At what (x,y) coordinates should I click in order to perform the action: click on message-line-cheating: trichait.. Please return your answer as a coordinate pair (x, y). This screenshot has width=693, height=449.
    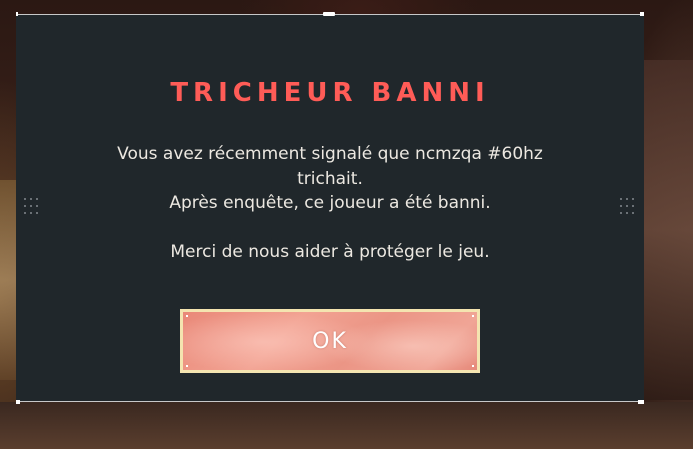
    Looking at the image, I should click on (330, 178).